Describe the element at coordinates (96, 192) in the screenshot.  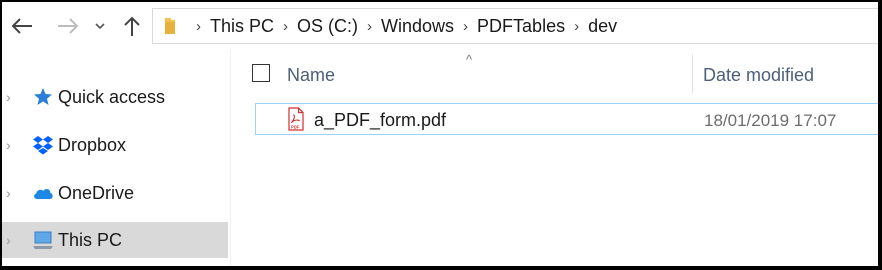
I see `sidebar-item-label: OneDrive` at that location.